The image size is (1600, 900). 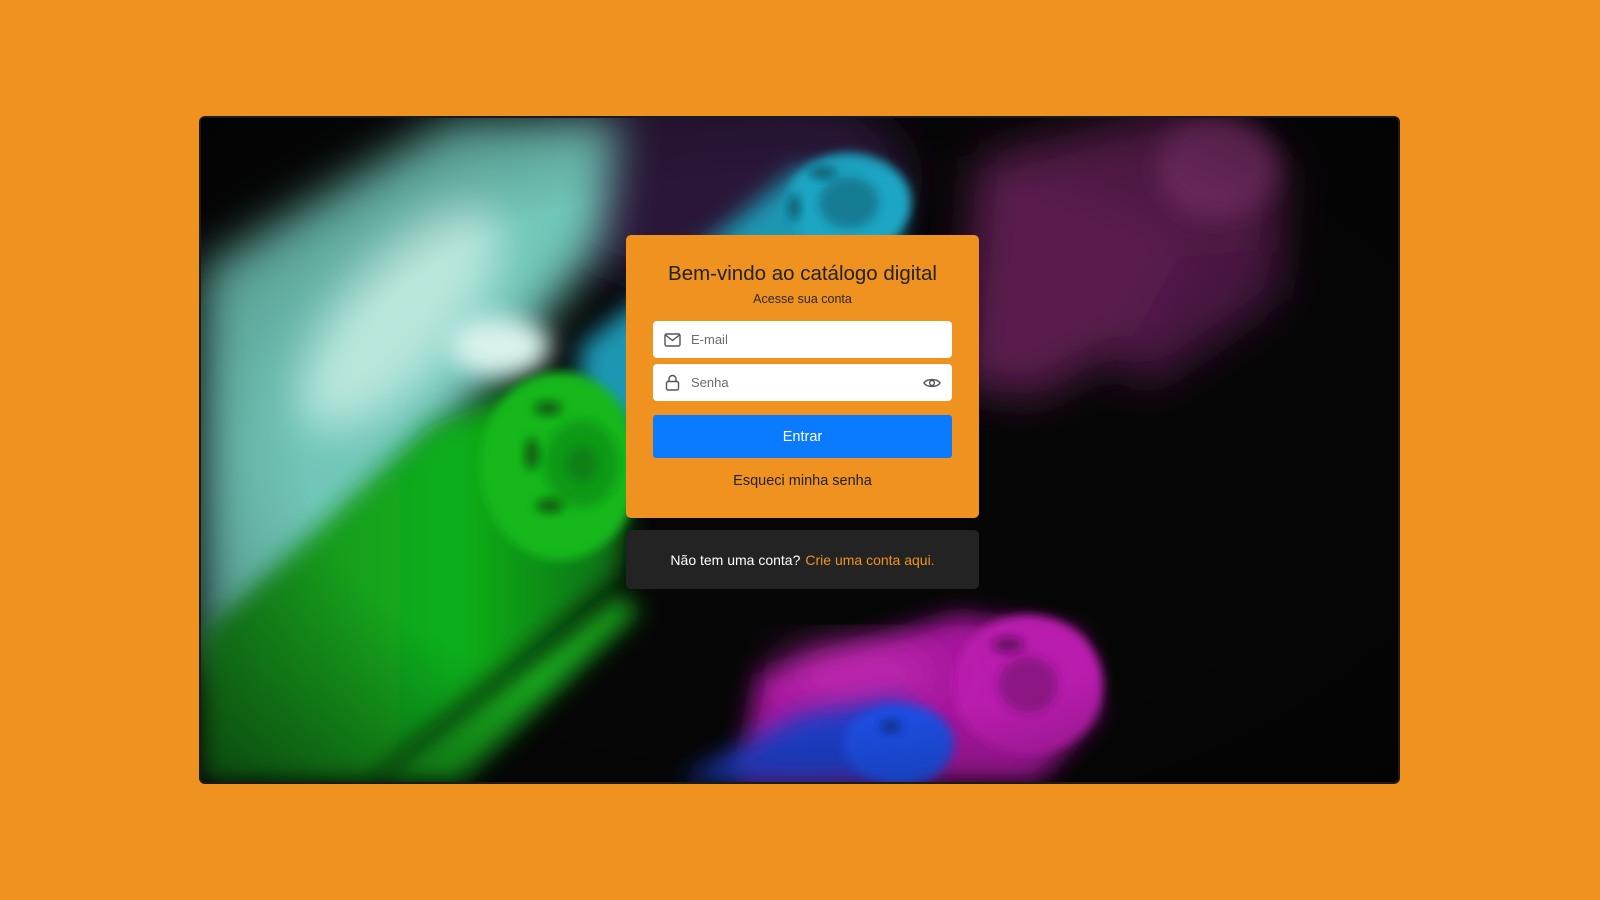 What do you see at coordinates (816, 339) in the screenshot?
I see `email-input` at bounding box center [816, 339].